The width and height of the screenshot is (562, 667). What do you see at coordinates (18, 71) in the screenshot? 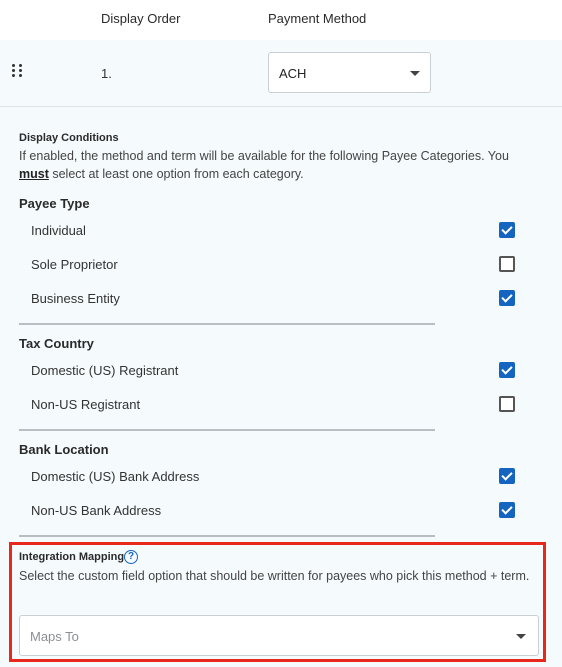
I see `drag-handle-icon` at bounding box center [18, 71].